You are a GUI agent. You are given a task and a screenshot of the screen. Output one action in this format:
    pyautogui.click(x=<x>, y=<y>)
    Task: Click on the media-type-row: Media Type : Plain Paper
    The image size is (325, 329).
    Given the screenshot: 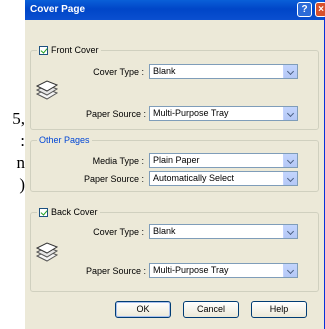 What is the action you would take?
    pyautogui.click(x=188, y=160)
    